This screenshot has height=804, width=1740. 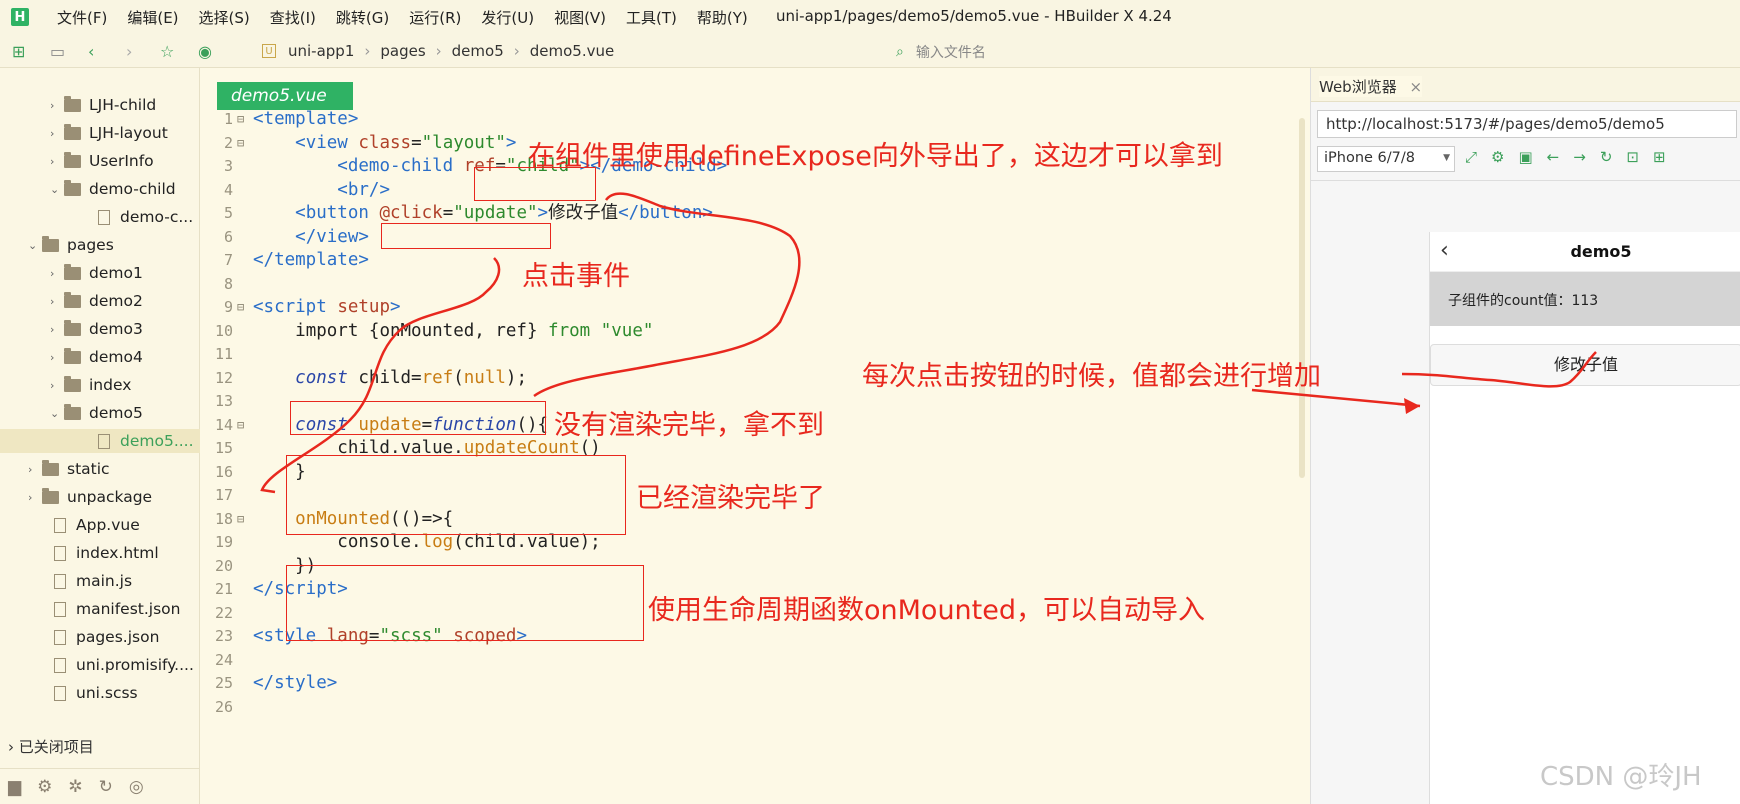 I want to click on lock-icon: ⊡, so click(x=1632, y=157).